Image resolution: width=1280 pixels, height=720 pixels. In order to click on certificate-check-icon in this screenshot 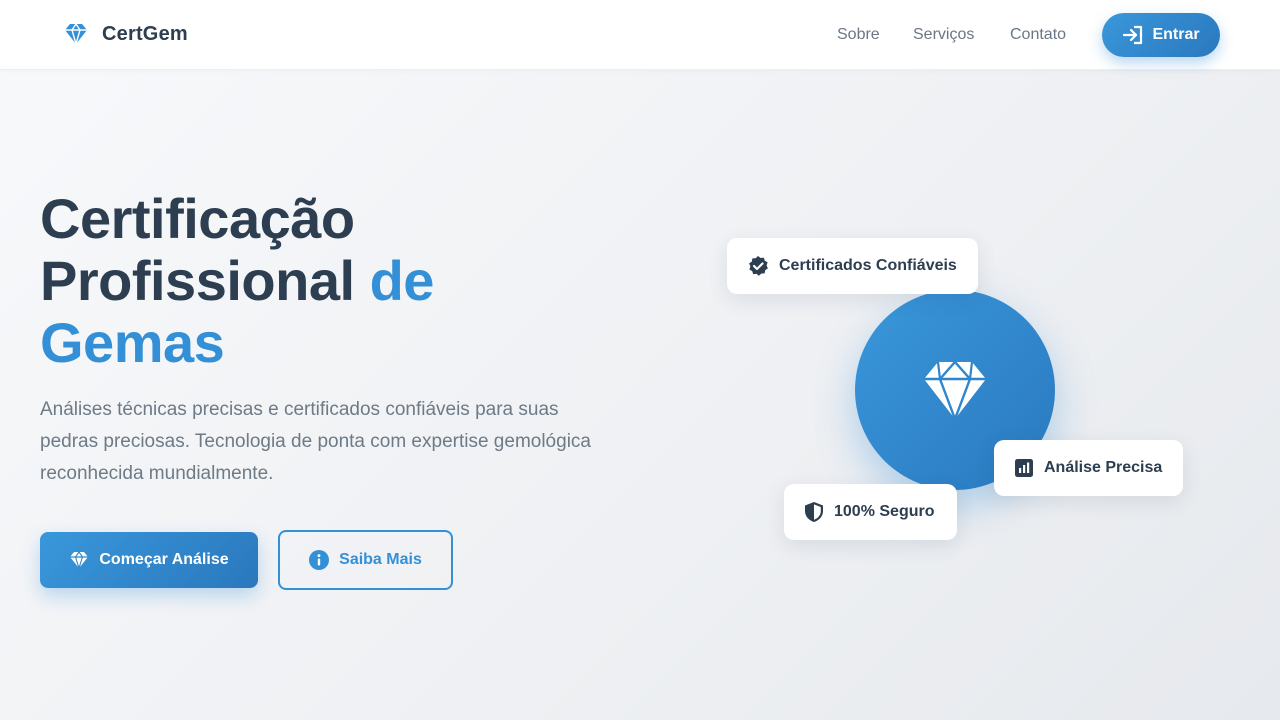, I will do `click(758, 266)`.